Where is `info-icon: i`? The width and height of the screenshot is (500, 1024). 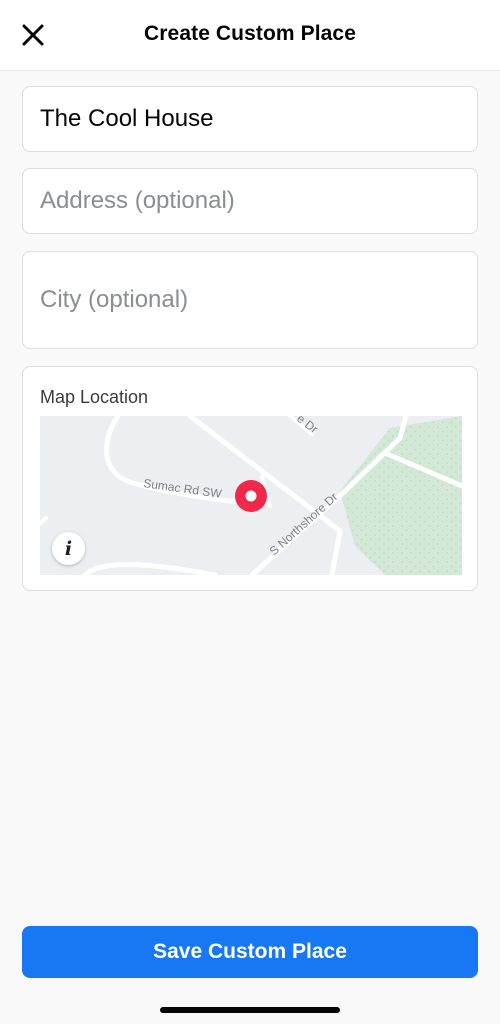
info-icon: i is located at coordinates (68, 548).